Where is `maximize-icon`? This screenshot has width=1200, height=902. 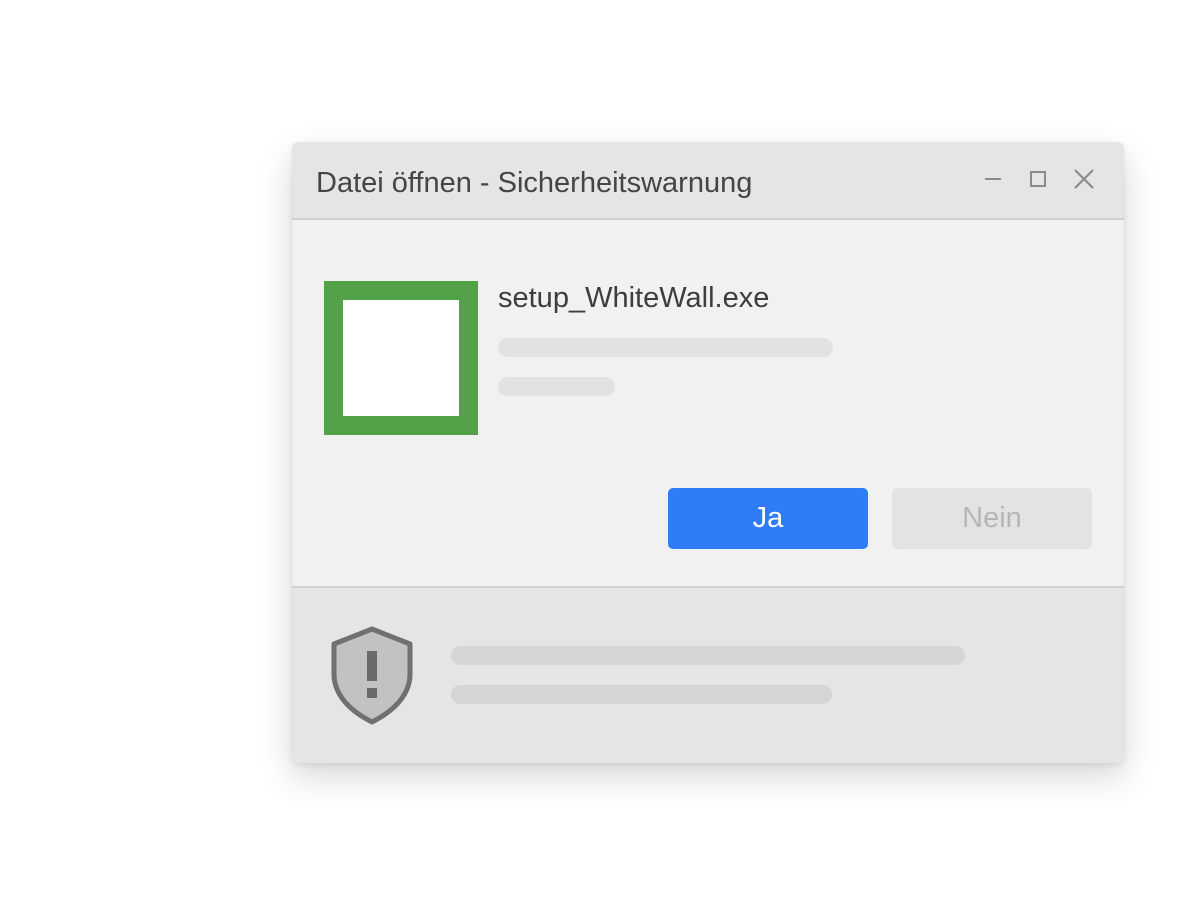 maximize-icon is located at coordinates (1038, 179).